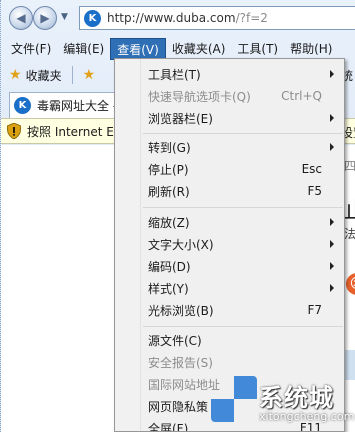  What do you see at coordinates (229, 191) in the screenshot?
I see `menu-item-refresh: 刷新(R) F5` at bounding box center [229, 191].